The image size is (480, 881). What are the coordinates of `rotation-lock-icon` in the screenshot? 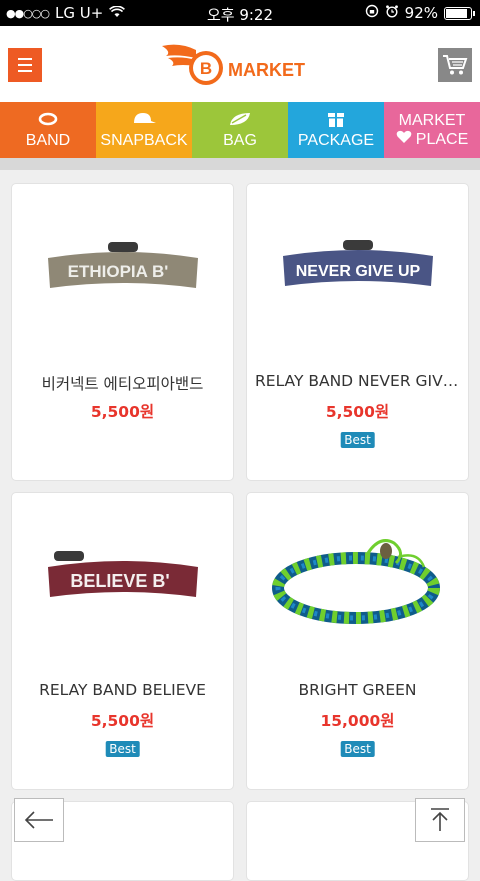 It's located at (372, 13).